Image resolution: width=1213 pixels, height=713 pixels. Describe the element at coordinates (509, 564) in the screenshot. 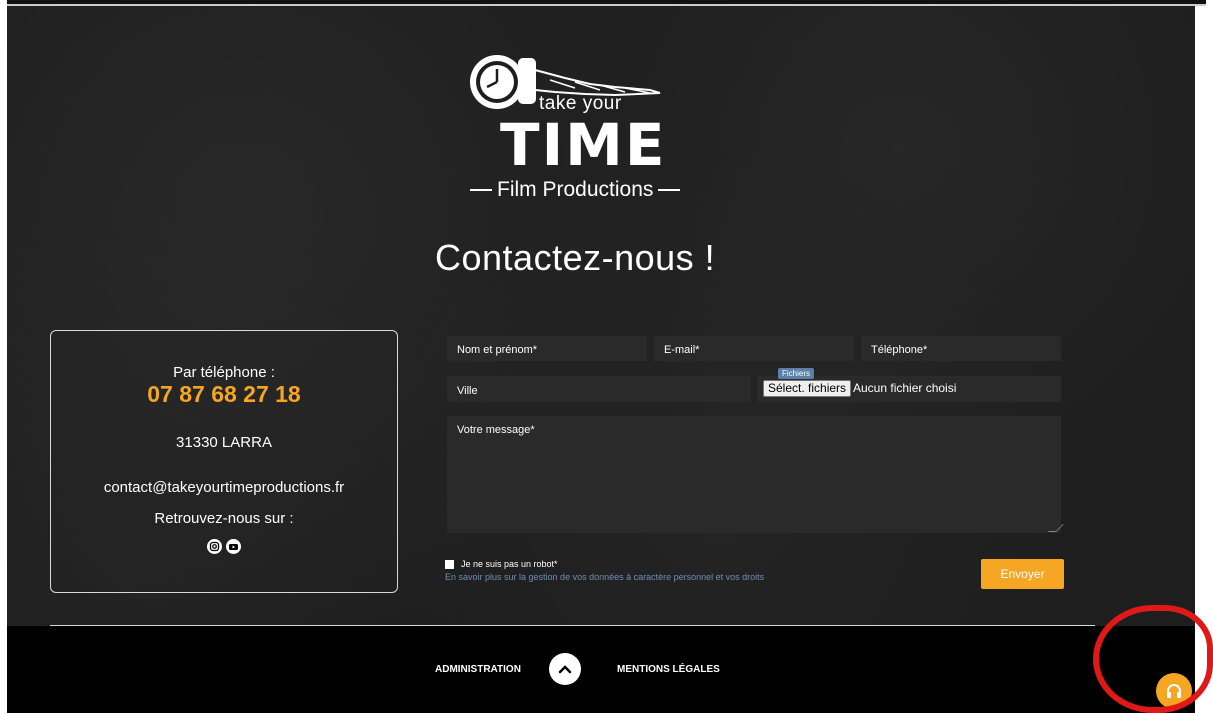

I see `robot-label: Je ne suis pas un robot*` at that location.